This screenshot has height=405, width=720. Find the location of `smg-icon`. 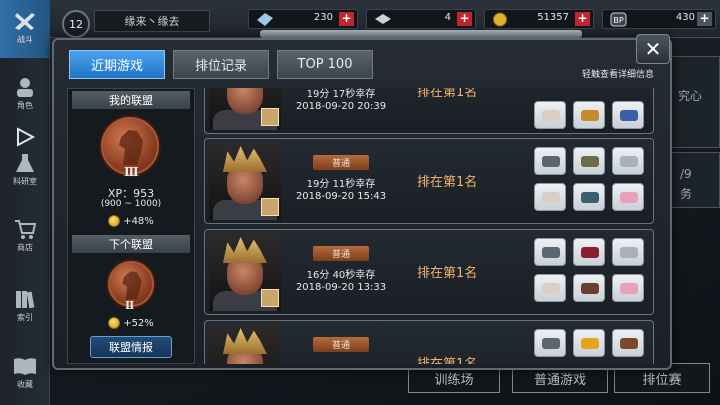

smg-icon is located at coordinates (590, 197).